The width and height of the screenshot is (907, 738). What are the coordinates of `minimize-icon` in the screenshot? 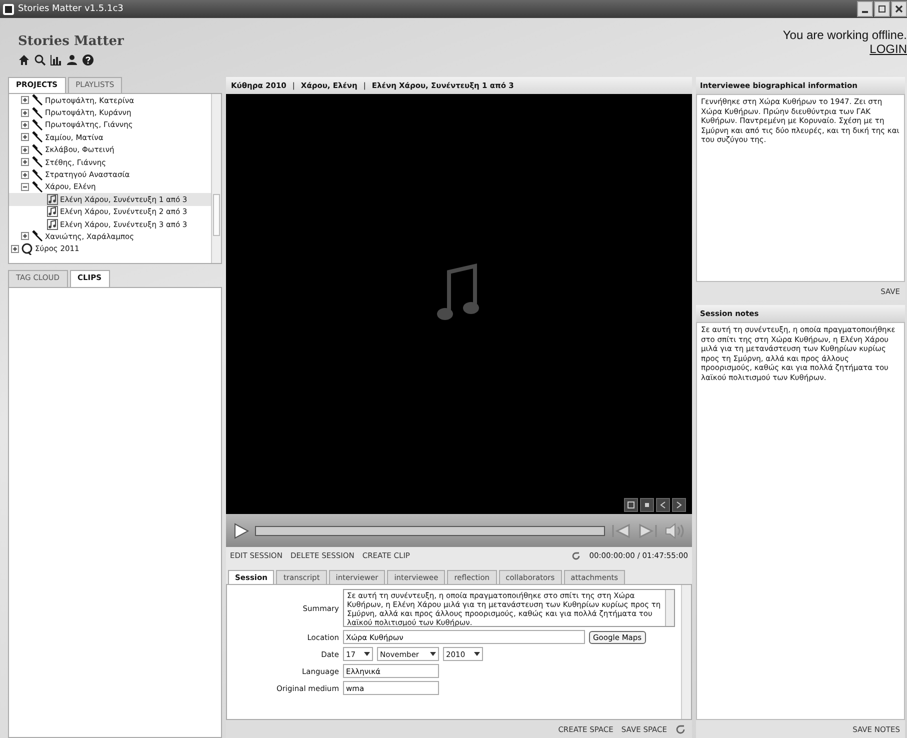 It's located at (865, 12).